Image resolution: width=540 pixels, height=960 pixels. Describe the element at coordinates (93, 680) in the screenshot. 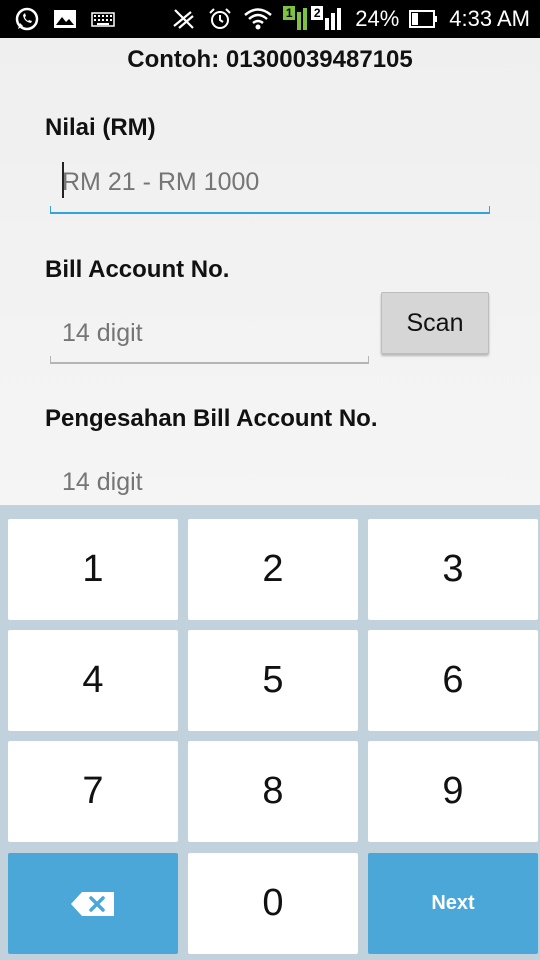

I see `key-4: 4` at that location.